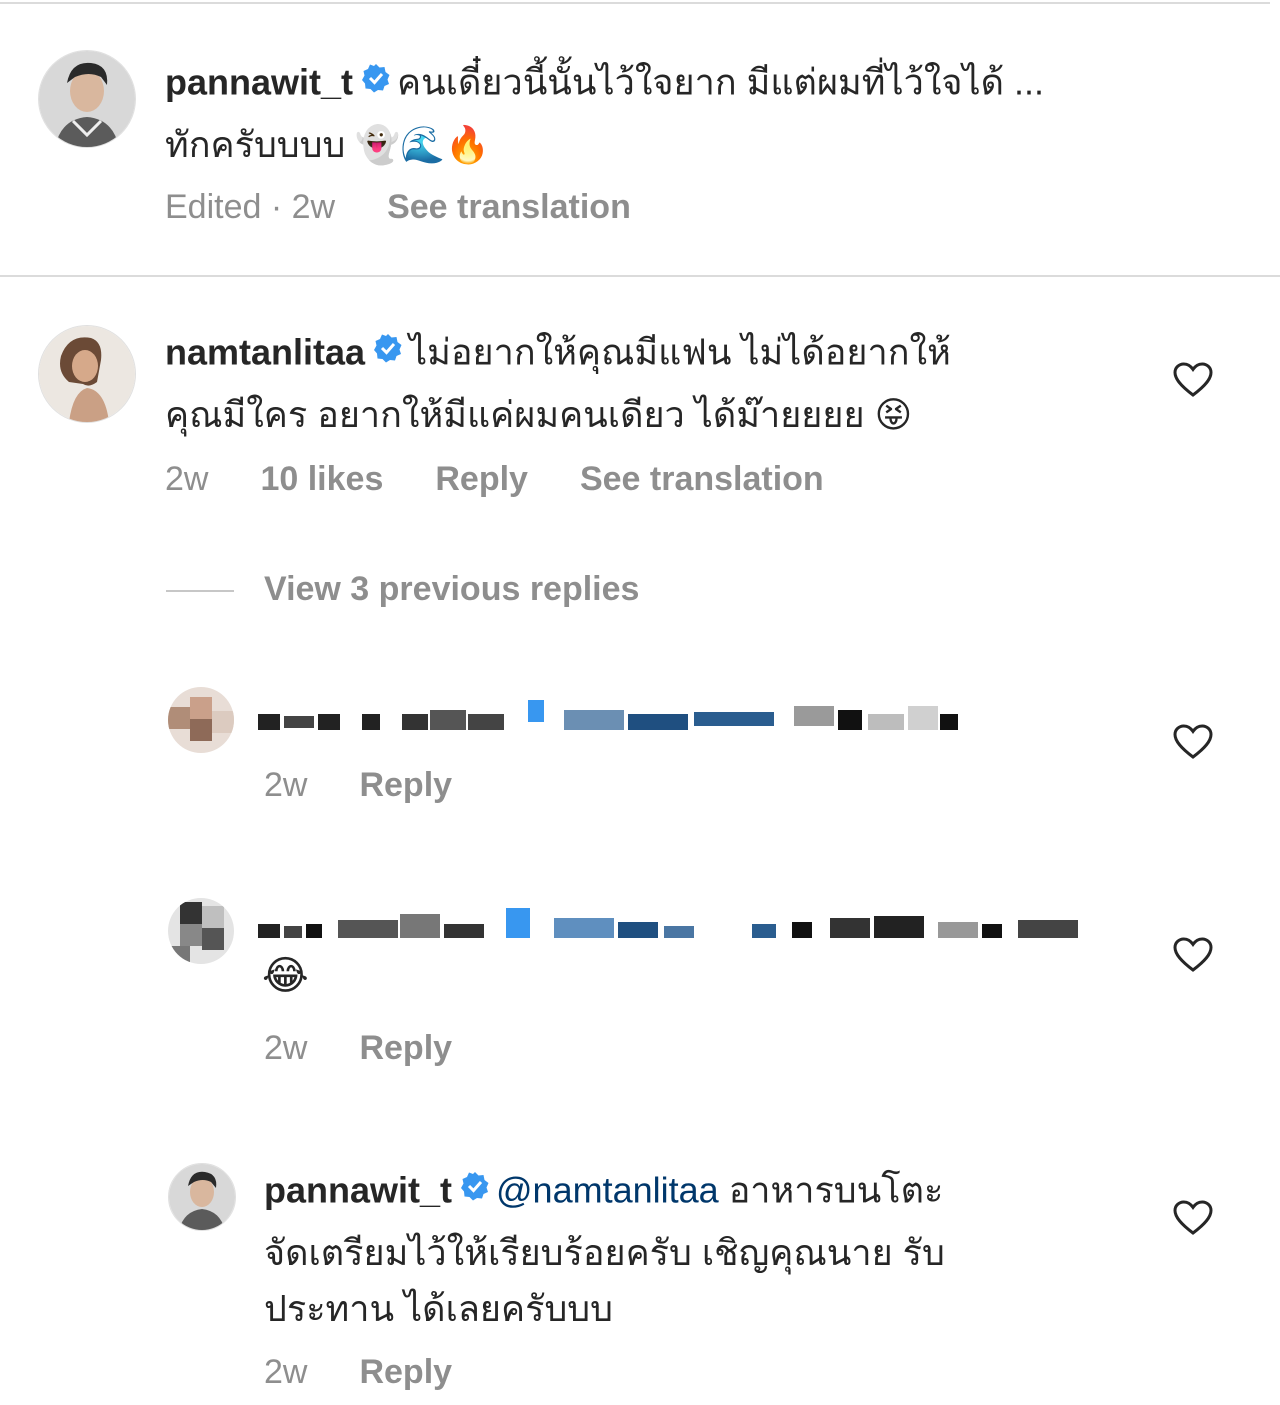 The width and height of the screenshot is (1280, 1405). Describe the element at coordinates (831, 1190) in the screenshot. I see `reply-text: อาหารบนโตะ` at that location.